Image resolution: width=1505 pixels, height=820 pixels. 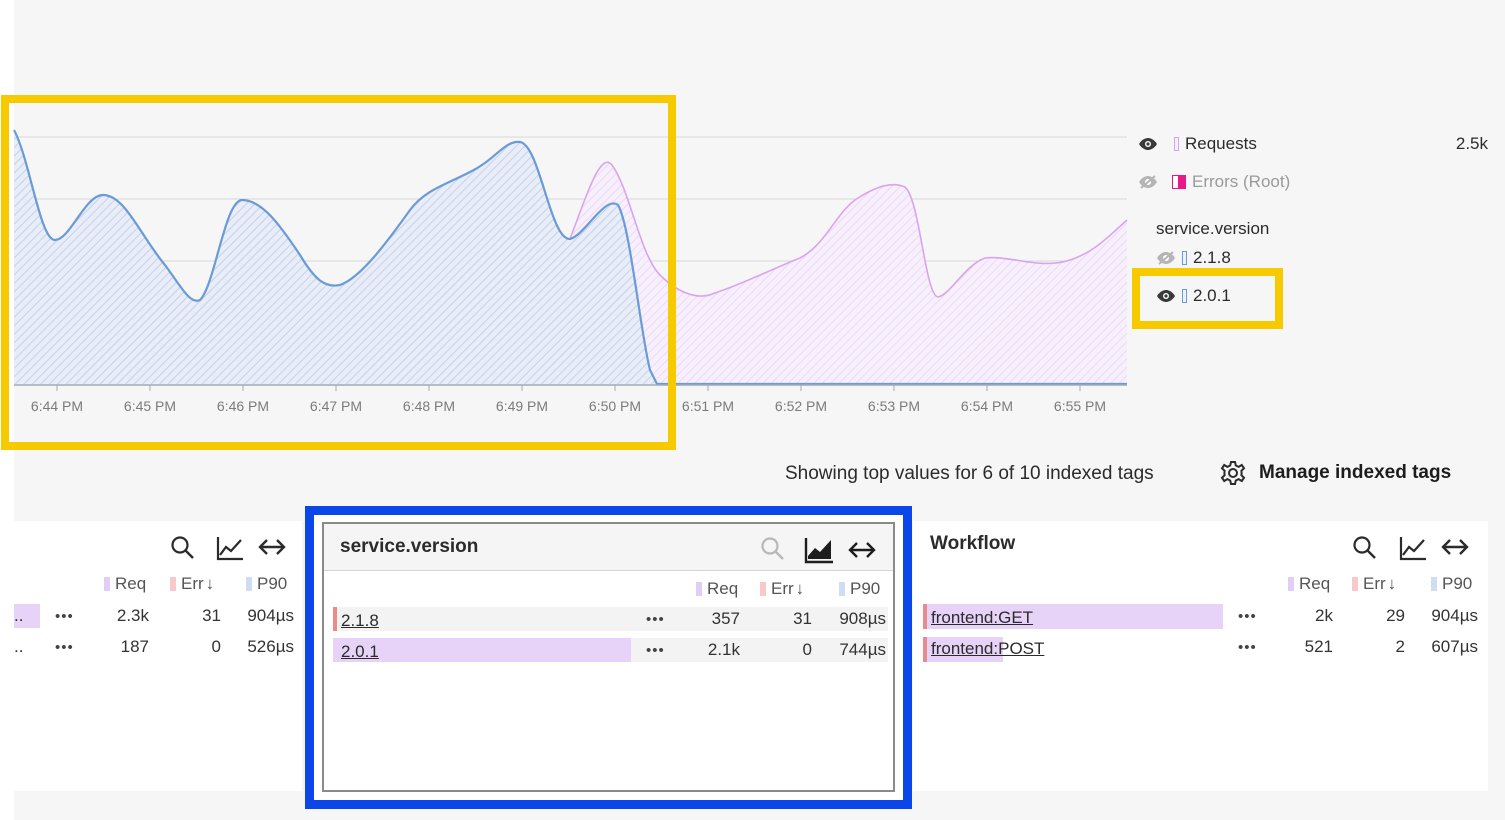 I want to click on cell-req: 187, so click(x=134, y=646).